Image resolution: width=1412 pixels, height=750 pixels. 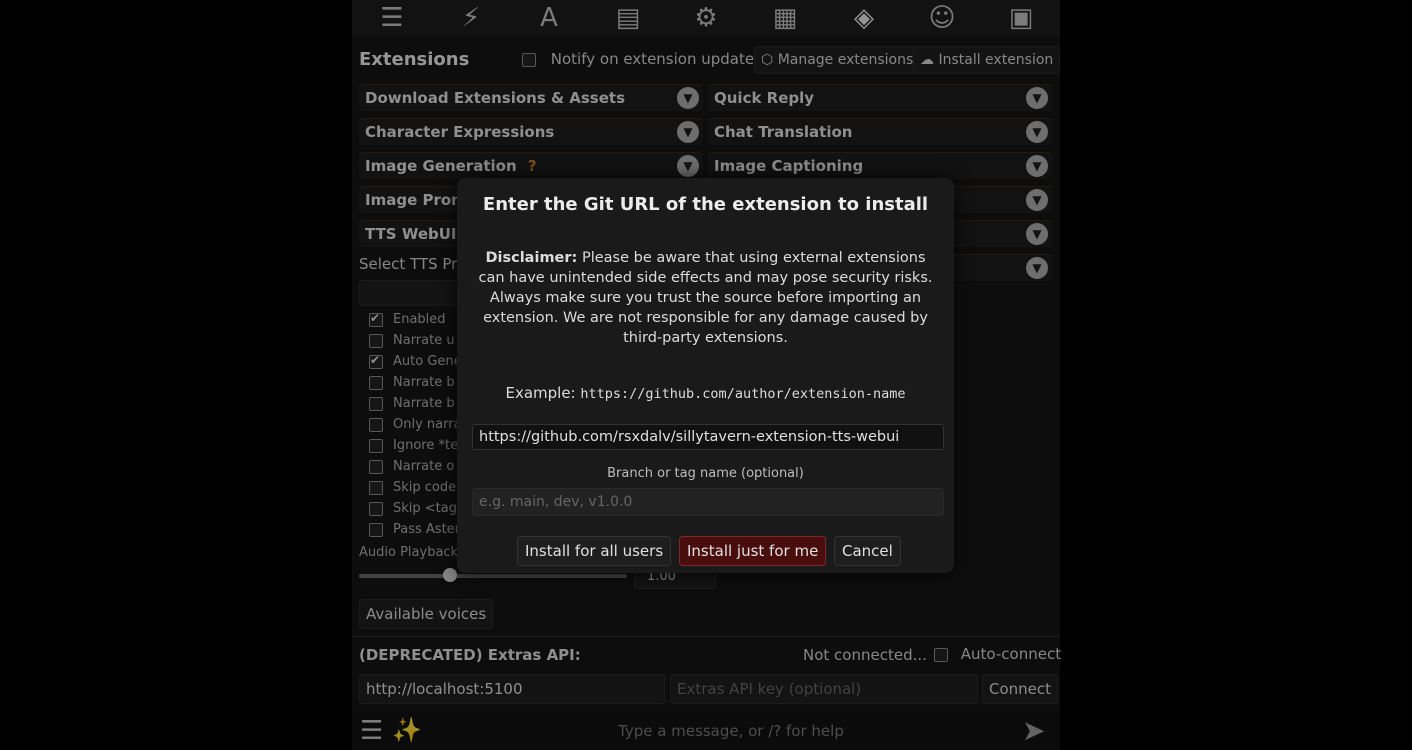 What do you see at coordinates (867, 551) in the screenshot?
I see `cancel-button: Cancel` at bounding box center [867, 551].